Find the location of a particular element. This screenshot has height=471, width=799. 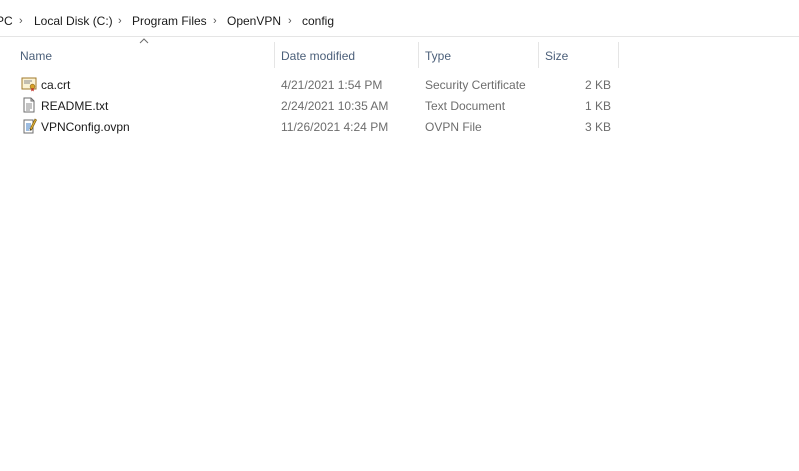

ovpn-file-icon is located at coordinates (30, 126).